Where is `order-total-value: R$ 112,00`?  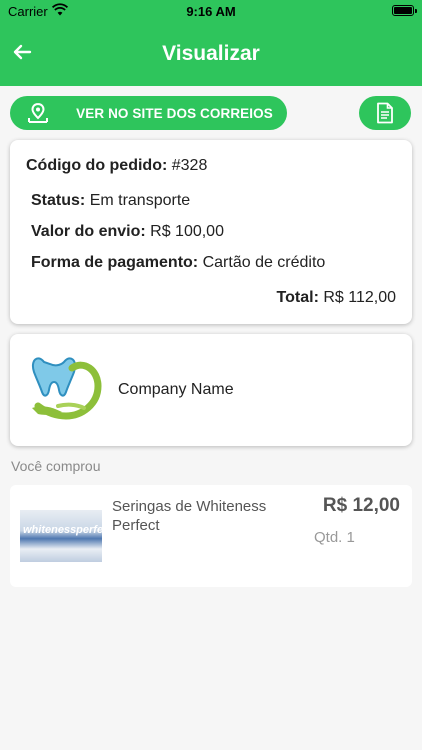
order-total-value: R$ 112,00 is located at coordinates (359, 297).